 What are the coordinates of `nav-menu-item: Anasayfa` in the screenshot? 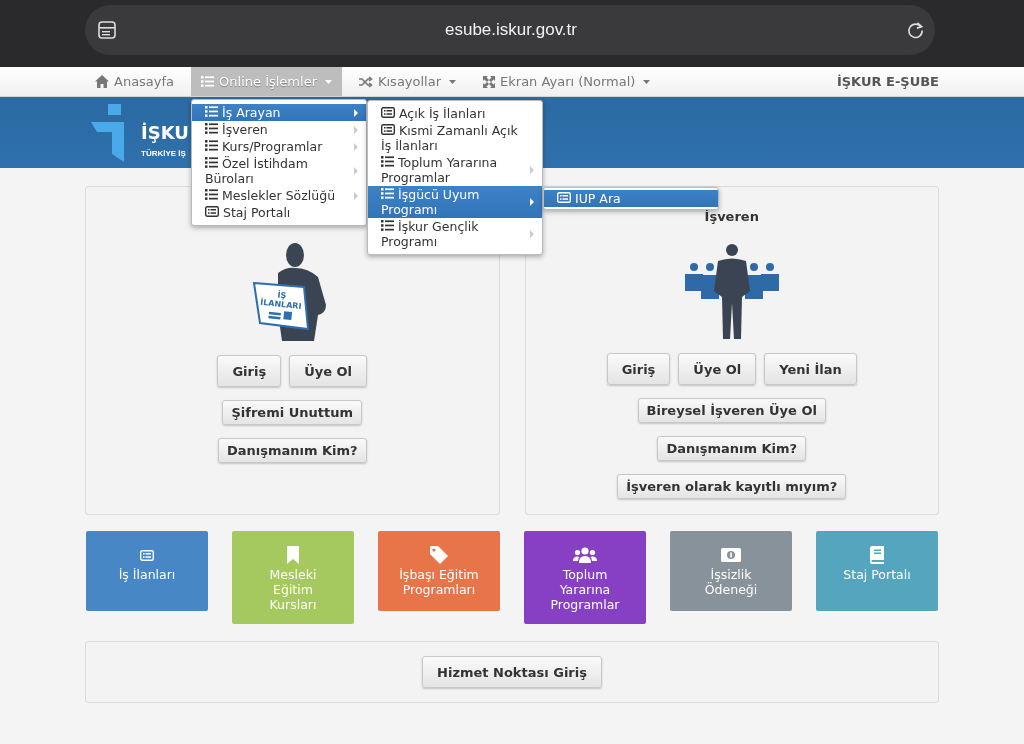 It's located at (135, 81).